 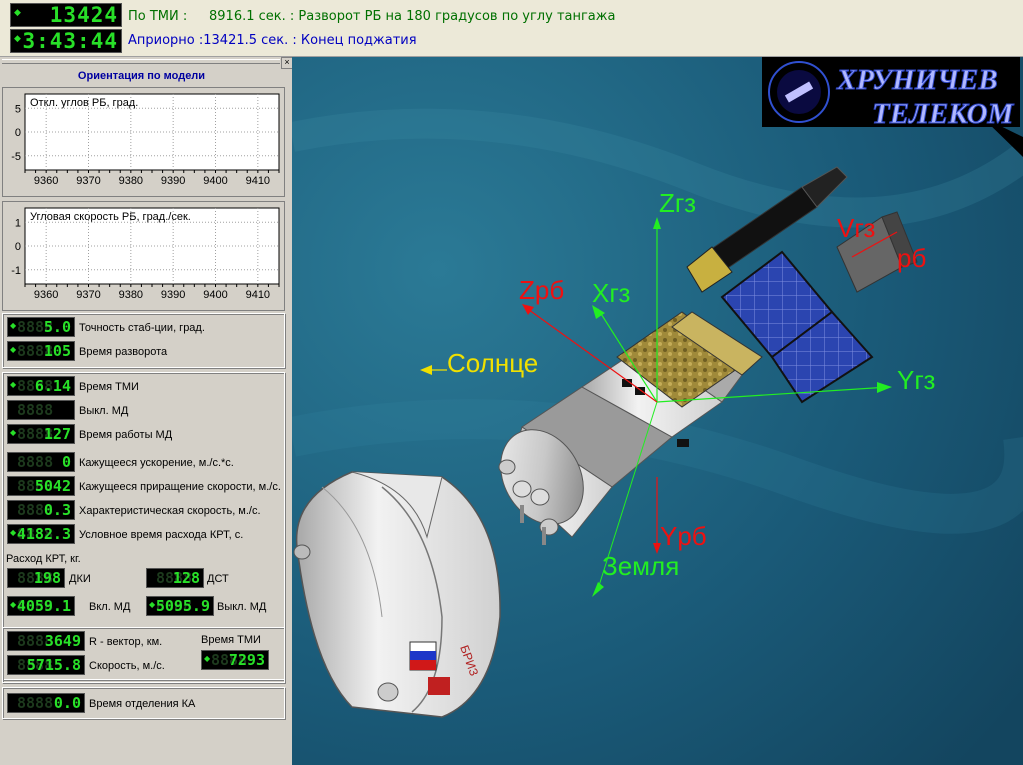 I want to click on y-gz-label: Yгз, so click(x=916, y=380).